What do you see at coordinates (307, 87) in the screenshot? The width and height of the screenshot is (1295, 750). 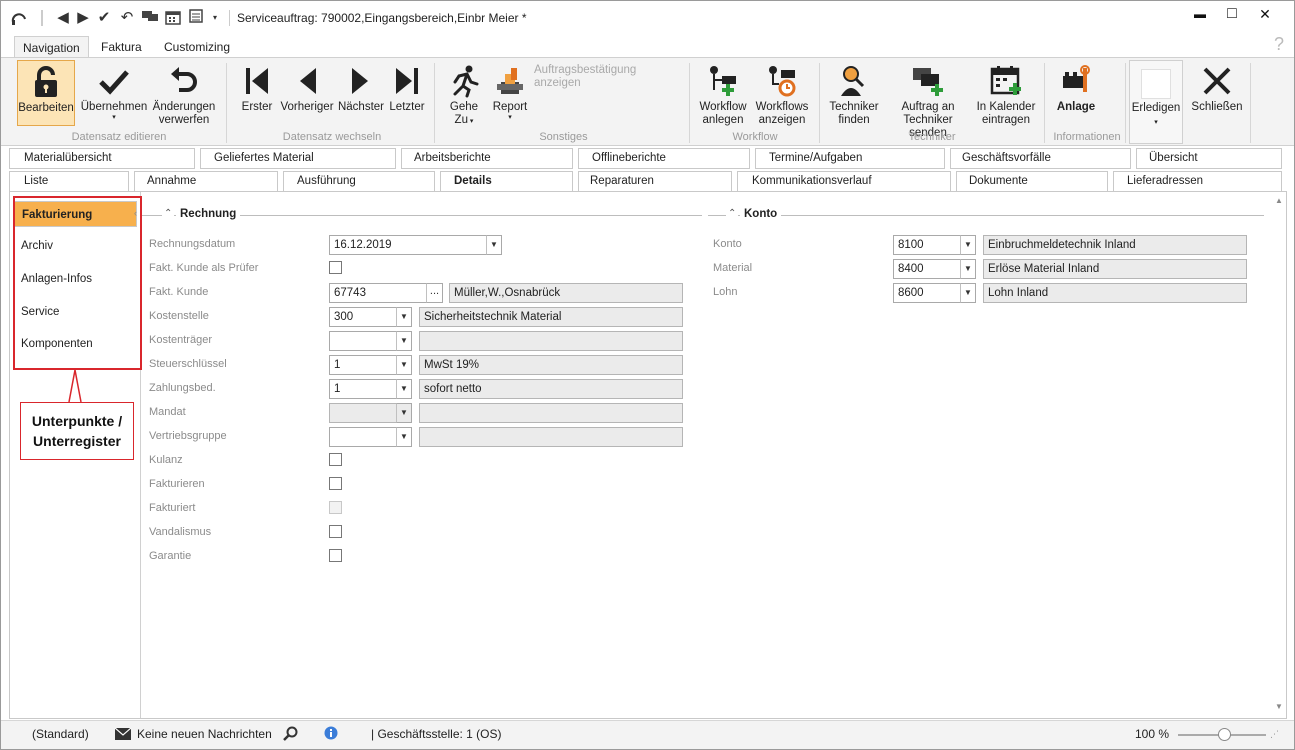 I see `vorheriger-button: Vorheriger` at bounding box center [307, 87].